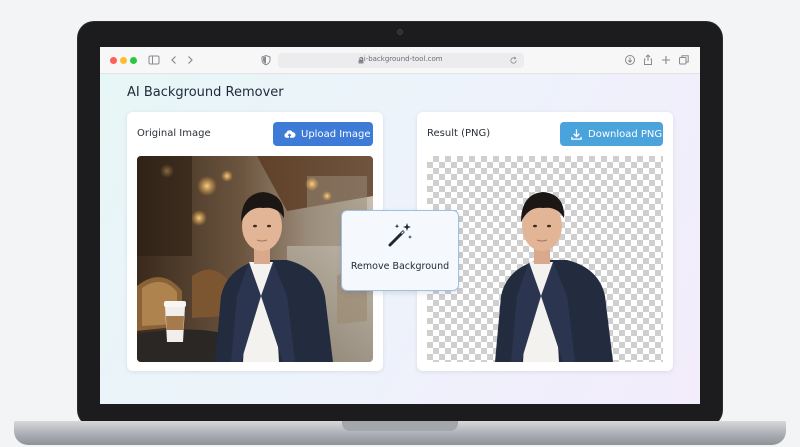 This screenshot has width=800, height=447. Describe the element at coordinates (290, 134) in the screenshot. I see `cloud-upload-icon` at that location.